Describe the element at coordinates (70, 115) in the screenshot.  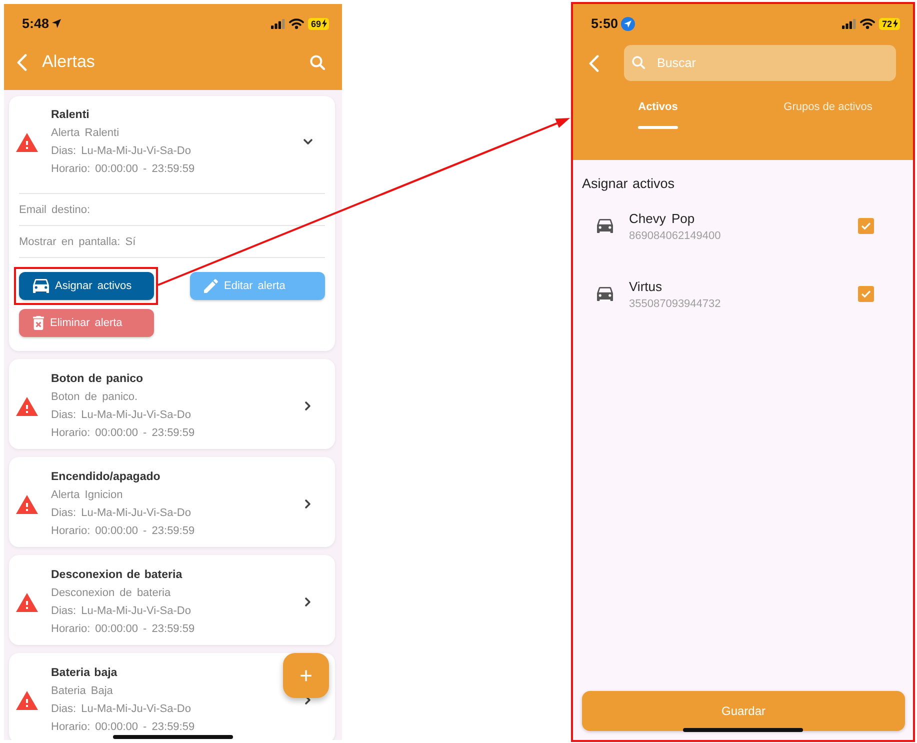
I see `alert-title: Ralenti` at that location.